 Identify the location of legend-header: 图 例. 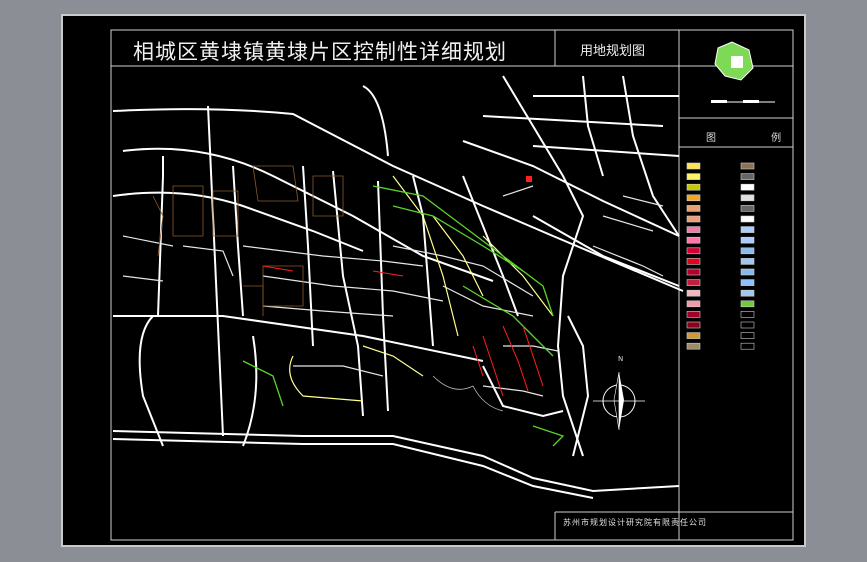
(757, 138).